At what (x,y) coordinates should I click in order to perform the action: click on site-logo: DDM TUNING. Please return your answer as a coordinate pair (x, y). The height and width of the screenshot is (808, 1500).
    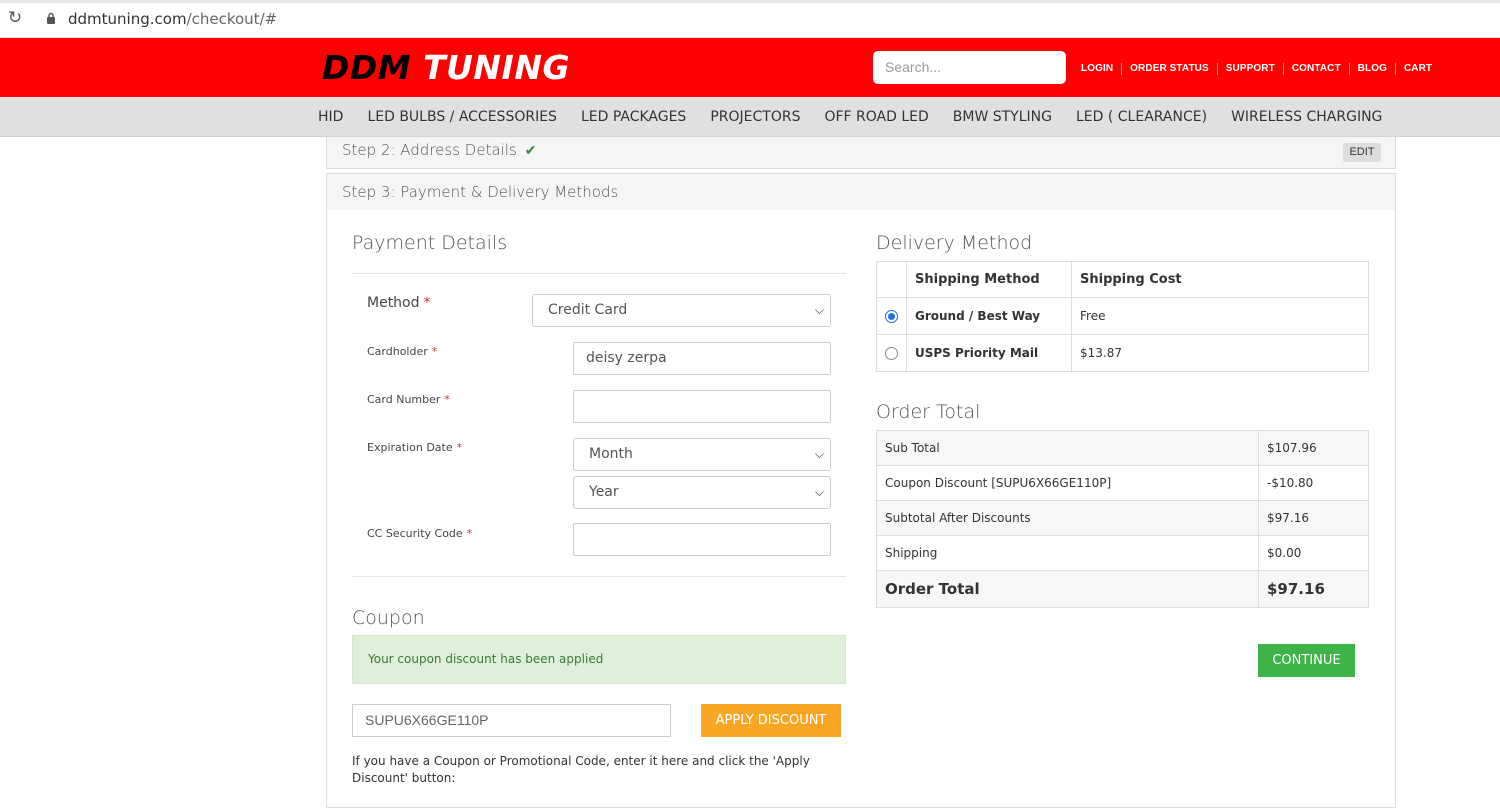
    Looking at the image, I should click on (446, 68).